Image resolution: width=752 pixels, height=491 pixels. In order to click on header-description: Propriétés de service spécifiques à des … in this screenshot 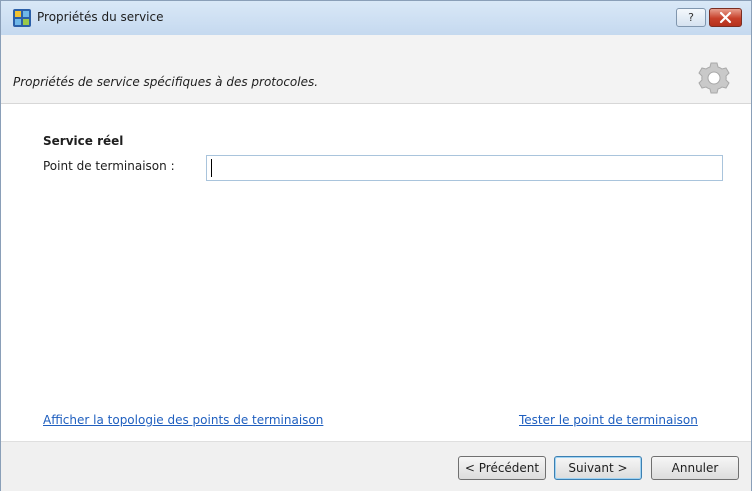, I will do `click(166, 82)`.